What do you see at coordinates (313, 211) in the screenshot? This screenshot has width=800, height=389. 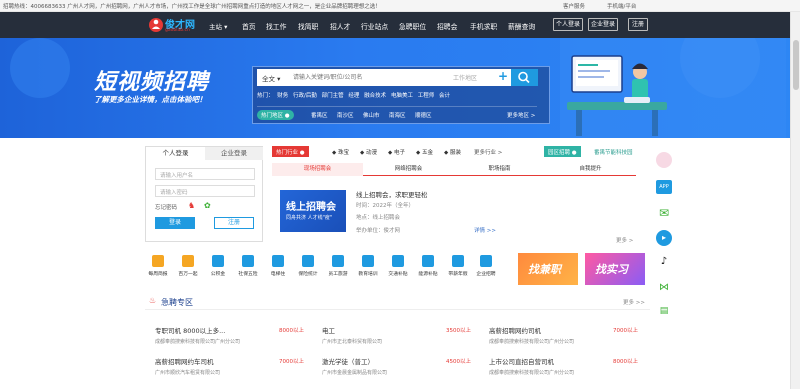 I see `fair-banner-image: 线上招聘会 同舟共济 人才线"疫"` at bounding box center [313, 211].